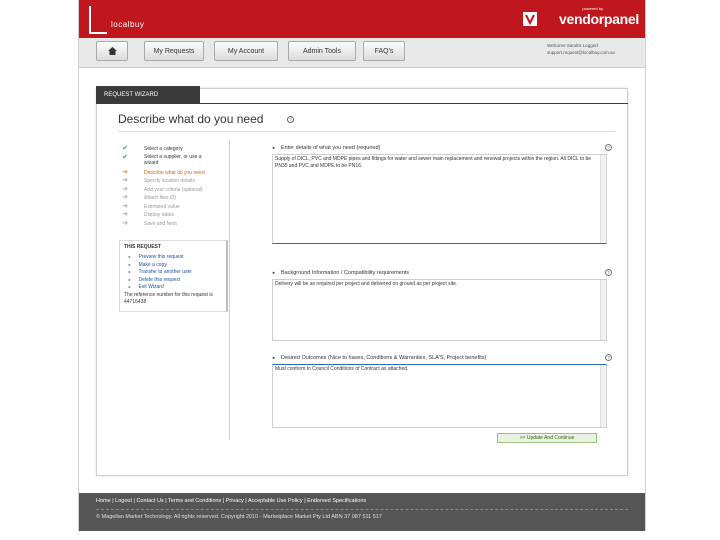  What do you see at coordinates (581, 52) in the screenshot?
I see `user-email: support.request@localbuy.com.au` at bounding box center [581, 52].